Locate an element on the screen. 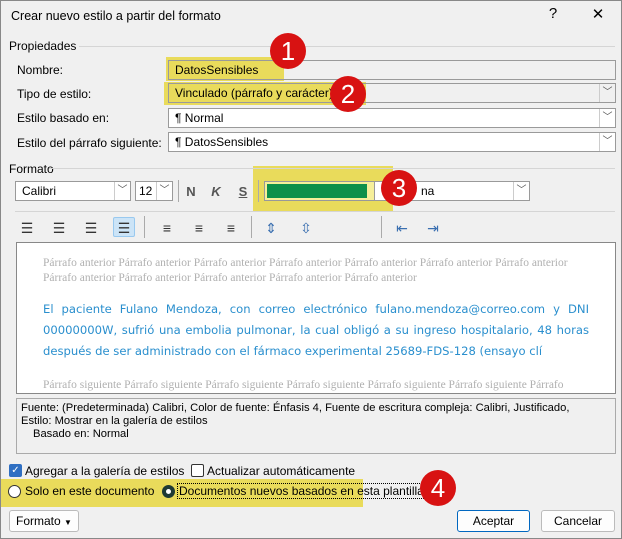 This screenshot has width=622, height=539. style-type-label: Tipo de estilo: is located at coordinates (54, 94).